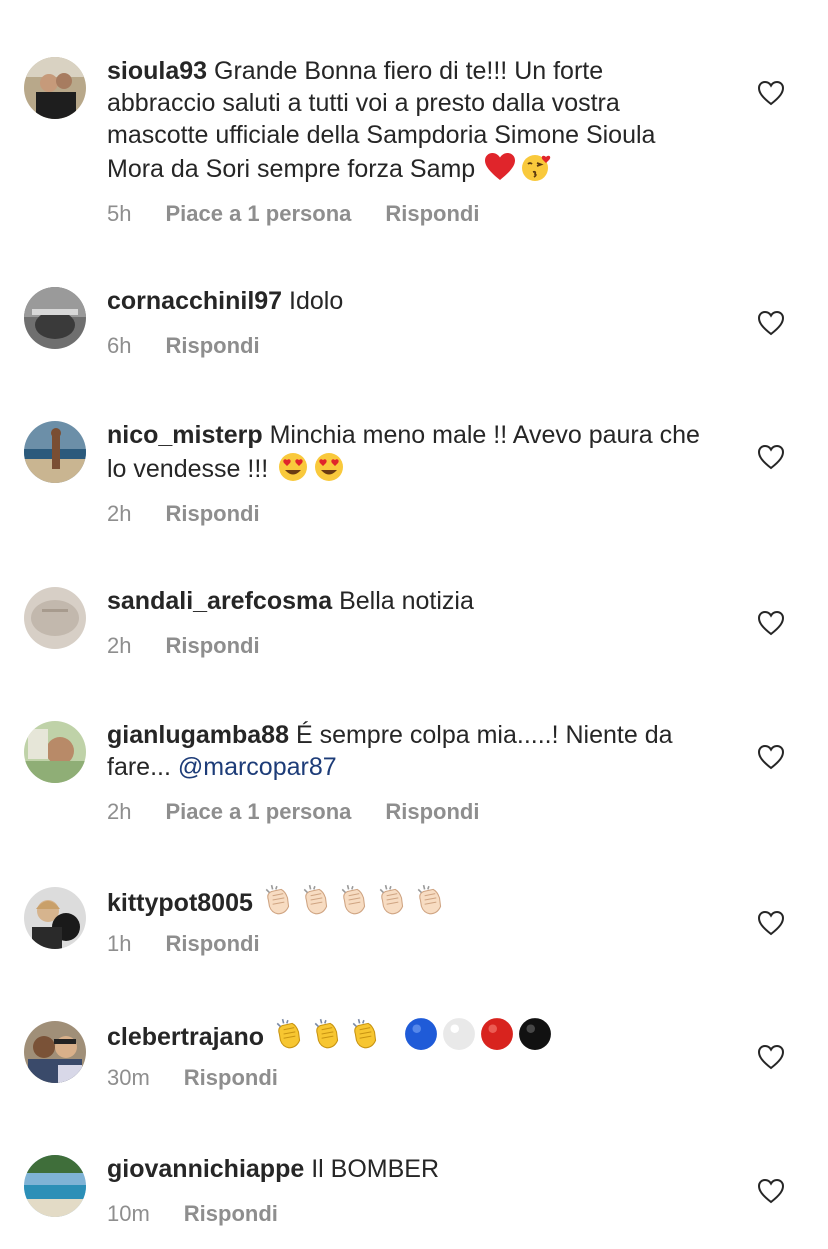  I want to click on timestamp: 5h, so click(119, 213).